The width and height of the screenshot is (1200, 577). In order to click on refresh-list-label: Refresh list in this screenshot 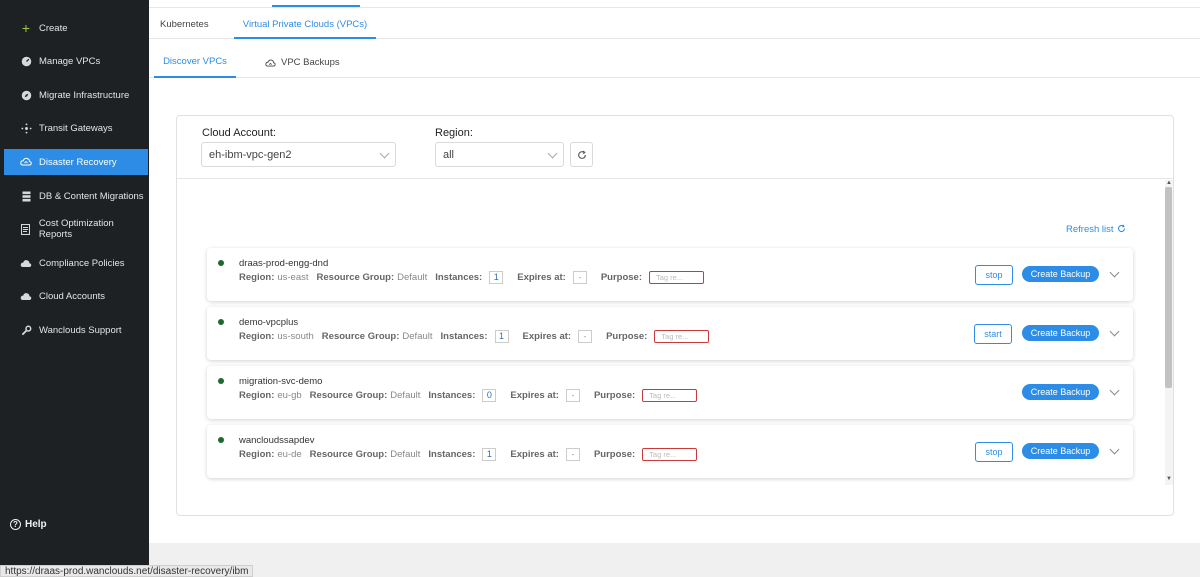, I will do `click(1090, 229)`.